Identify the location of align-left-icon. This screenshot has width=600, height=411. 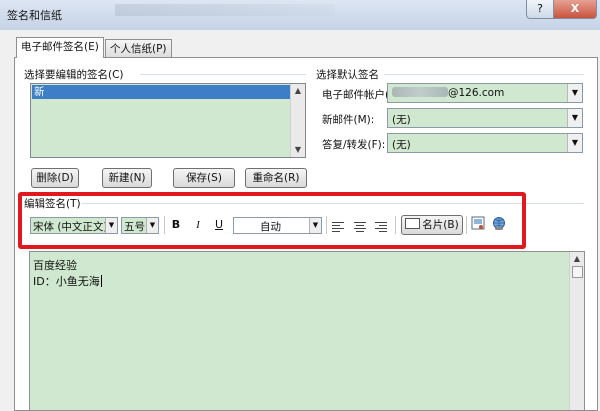
(338, 227).